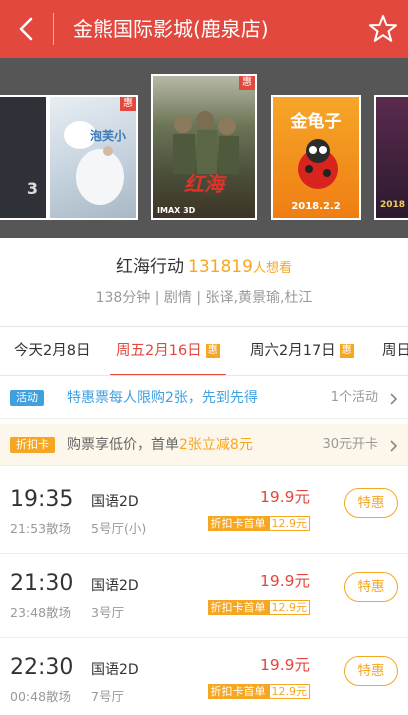 The image size is (408, 715). I want to click on hall-name: 7号厅, so click(107, 696).